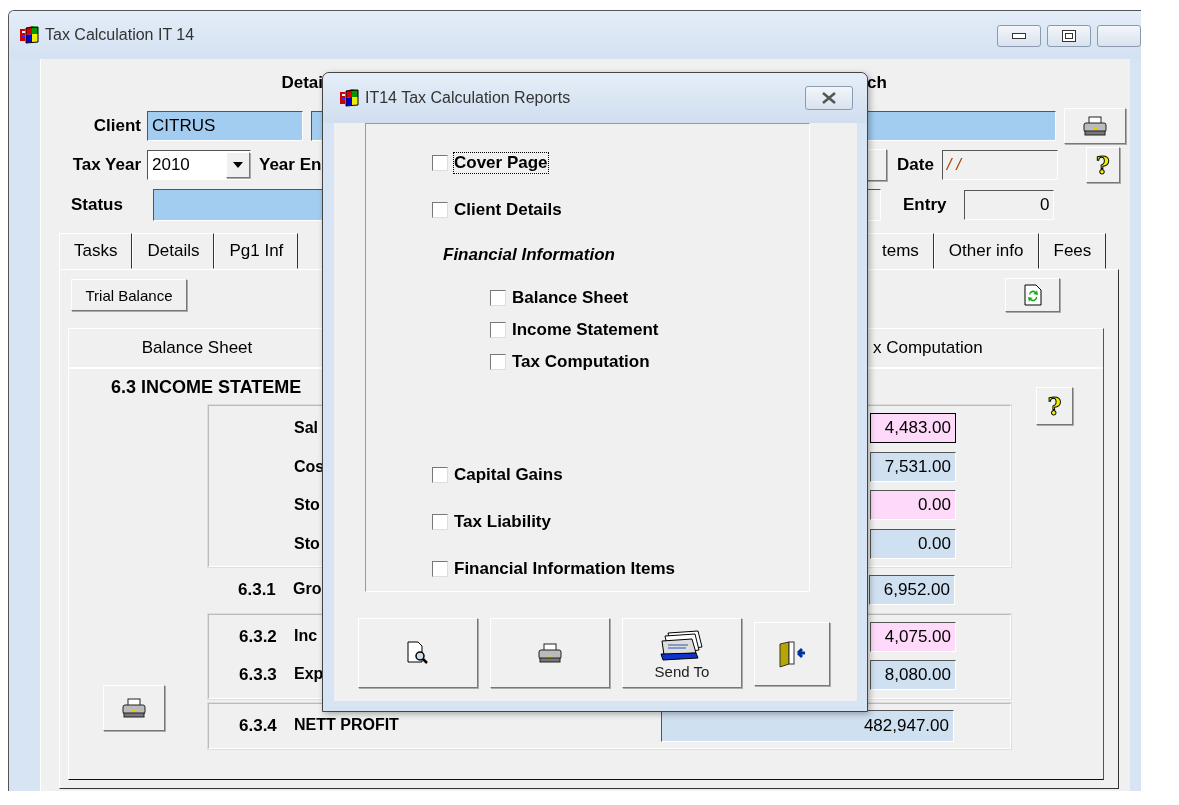 This screenshot has width=1179, height=805. What do you see at coordinates (529, 255) in the screenshot?
I see `group-heading: Financial Information` at bounding box center [529, 255].